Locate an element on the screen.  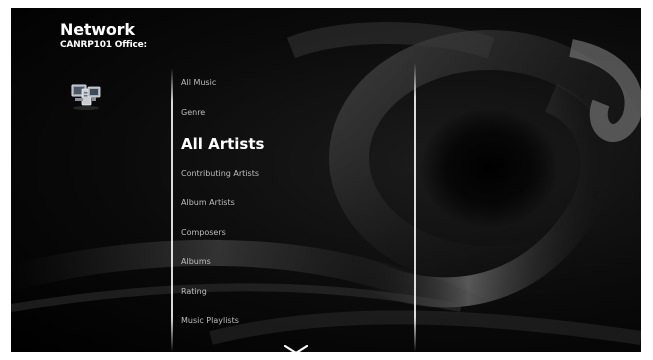
menu-item-contributing-artists: Contributing Artists is located at coordinates (220, 173).